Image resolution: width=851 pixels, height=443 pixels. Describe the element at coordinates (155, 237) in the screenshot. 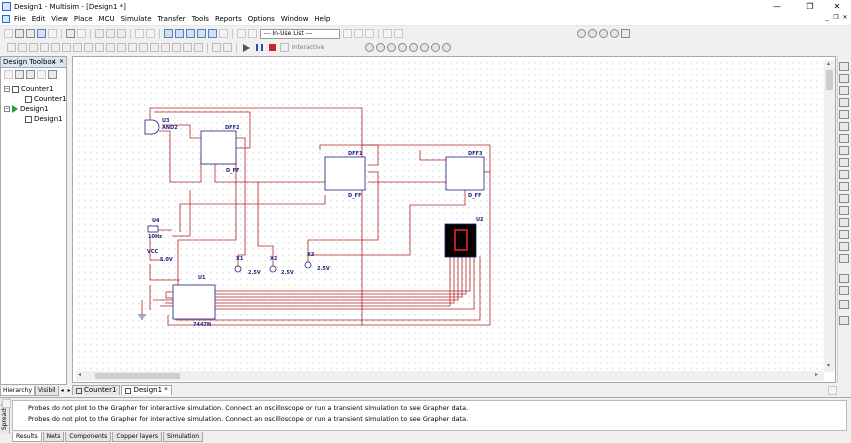

I see `u4-value-label: 10Hz` at that location.